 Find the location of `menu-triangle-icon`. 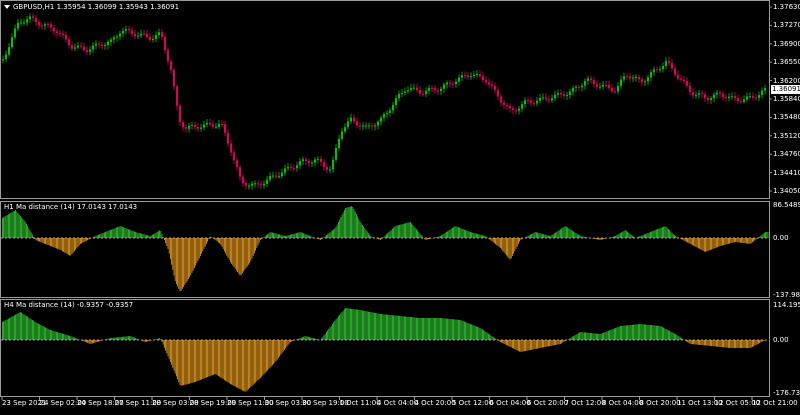

menu-triangle-icon is located at coordinates (7, 7).